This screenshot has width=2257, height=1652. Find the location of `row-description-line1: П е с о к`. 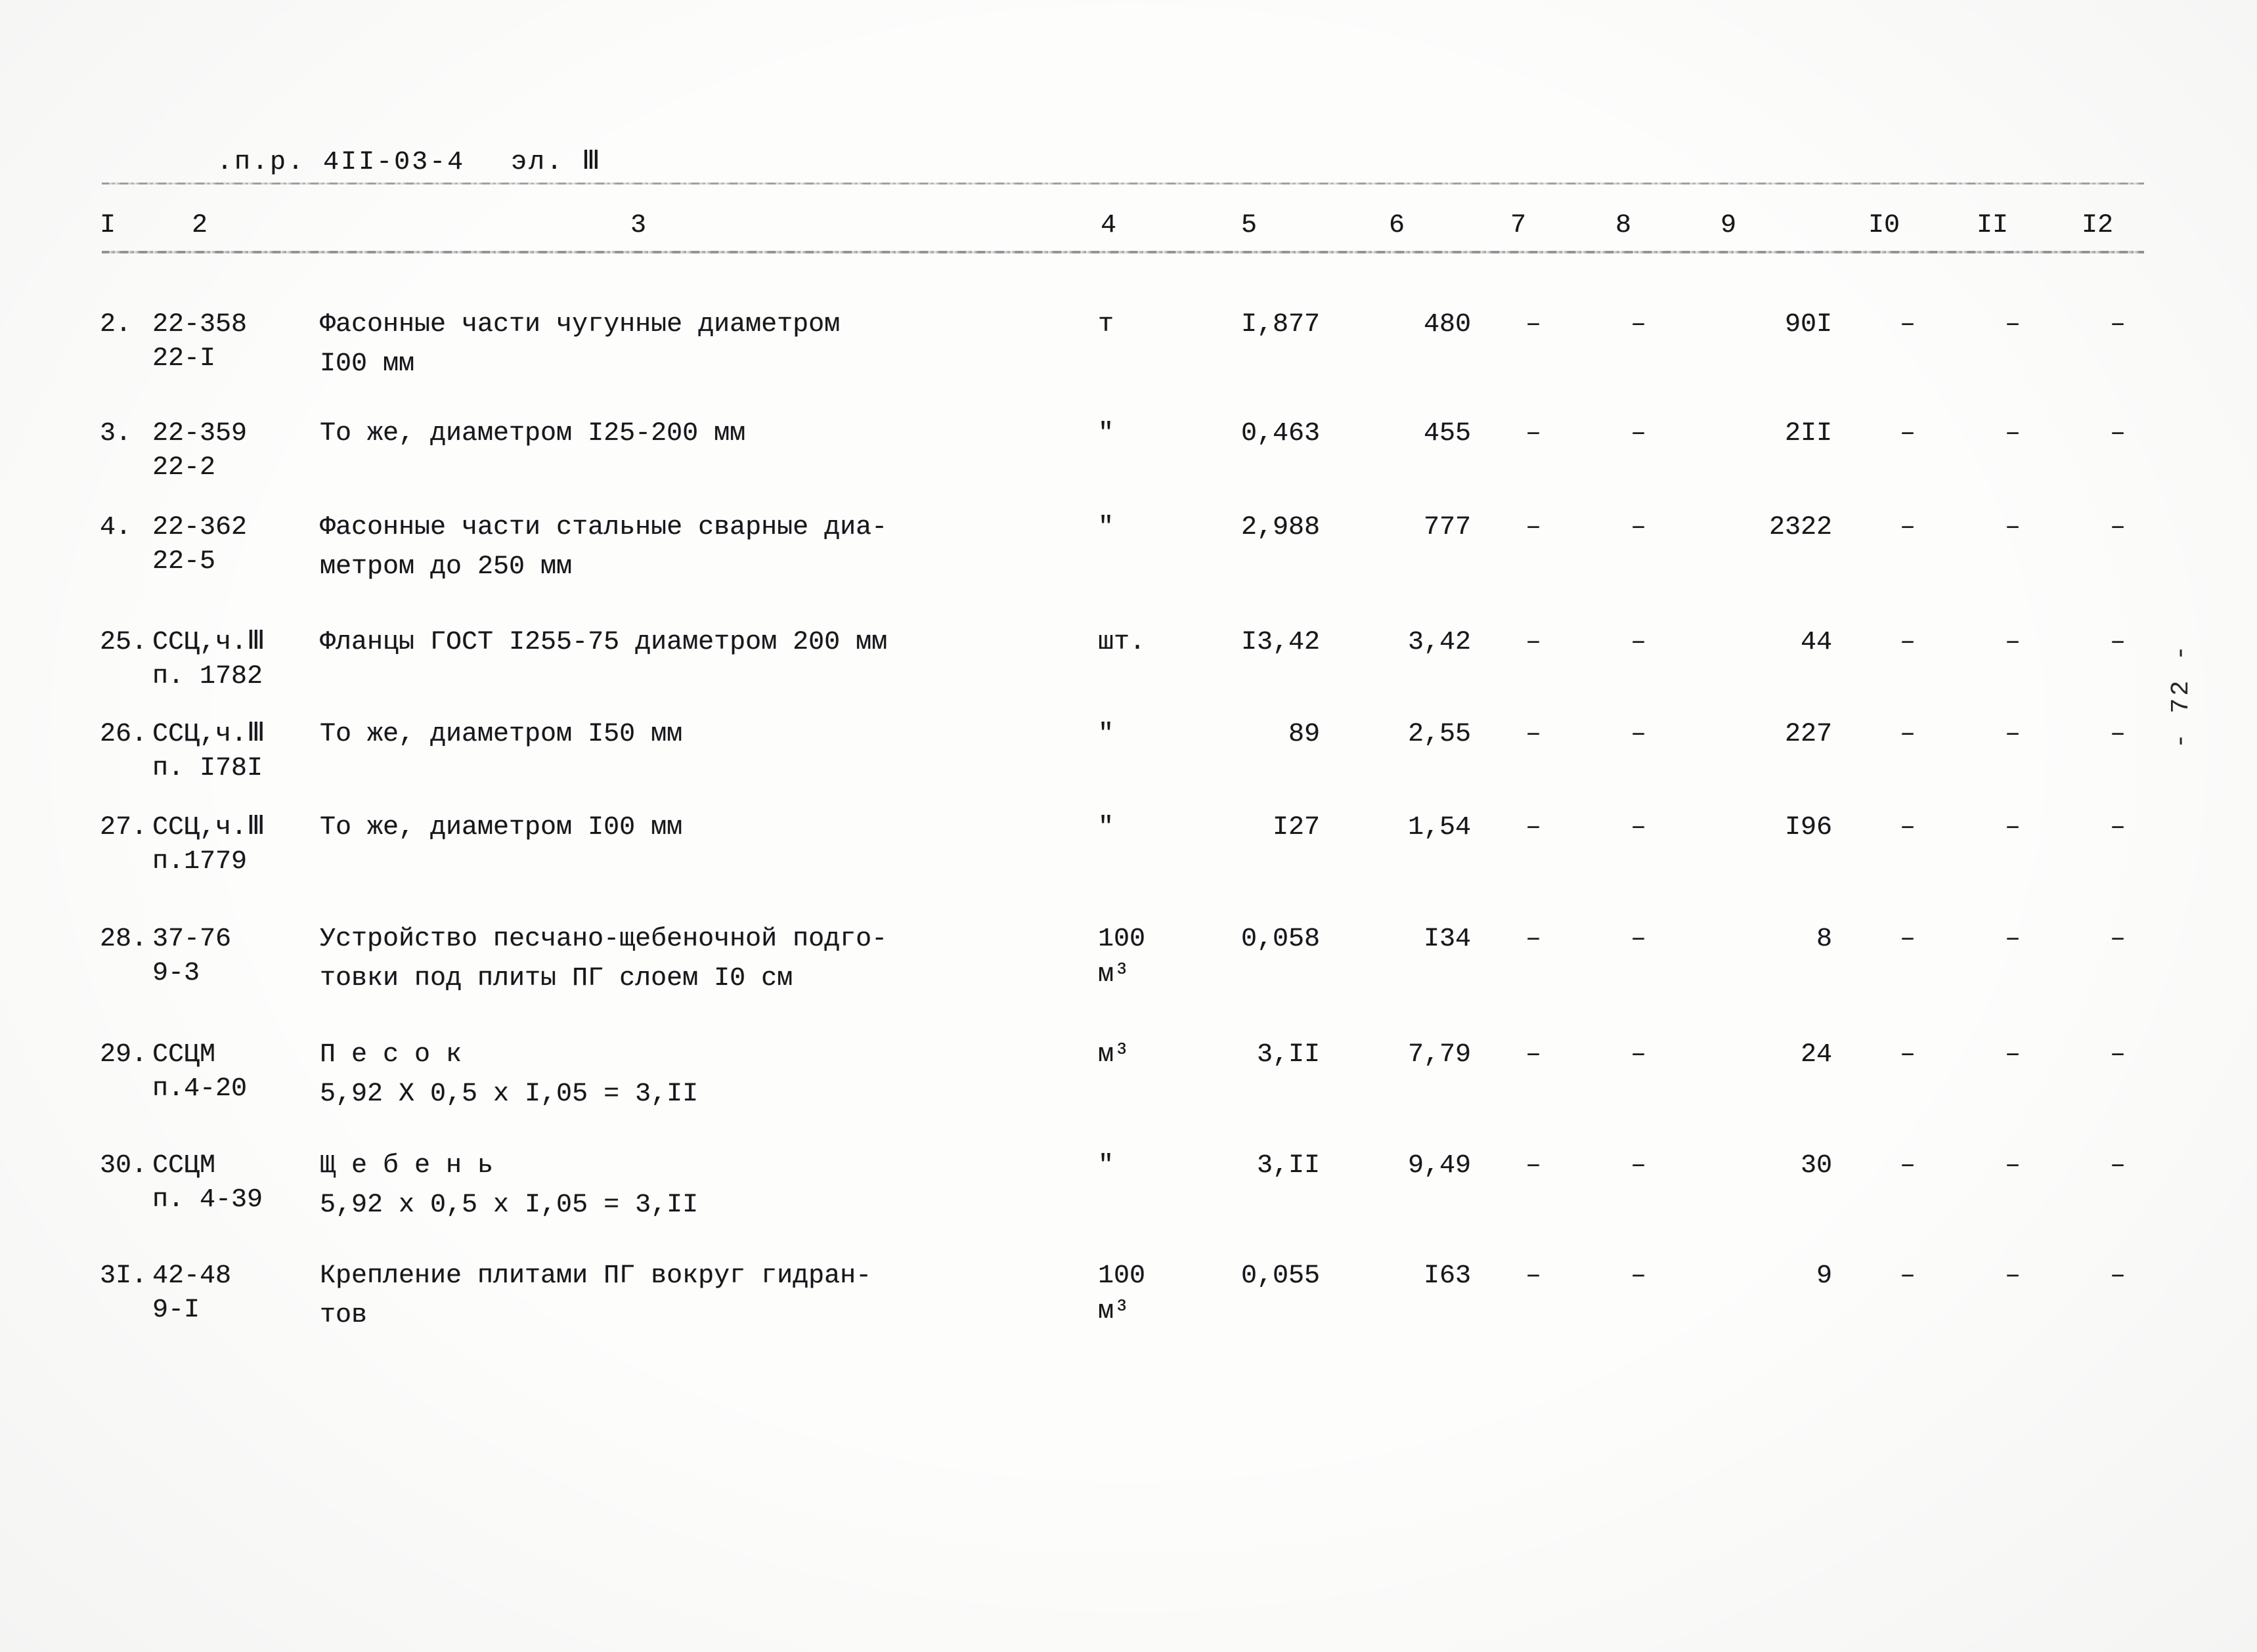

row-description-line1: П е с о к is located at coordinates (391, 1055).